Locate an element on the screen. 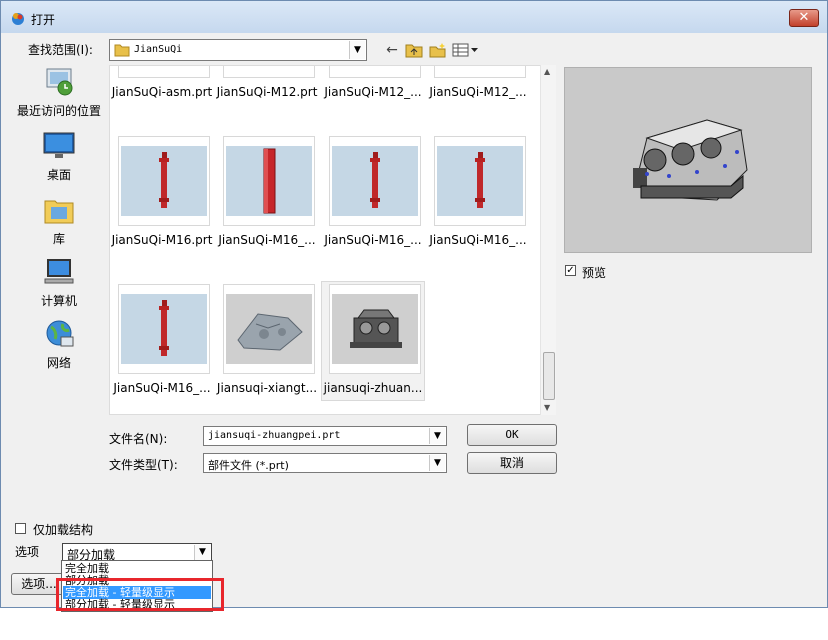 The image size is (828, 640). place-recent: 最近访问的位置 is located at coordinates (59, 93).